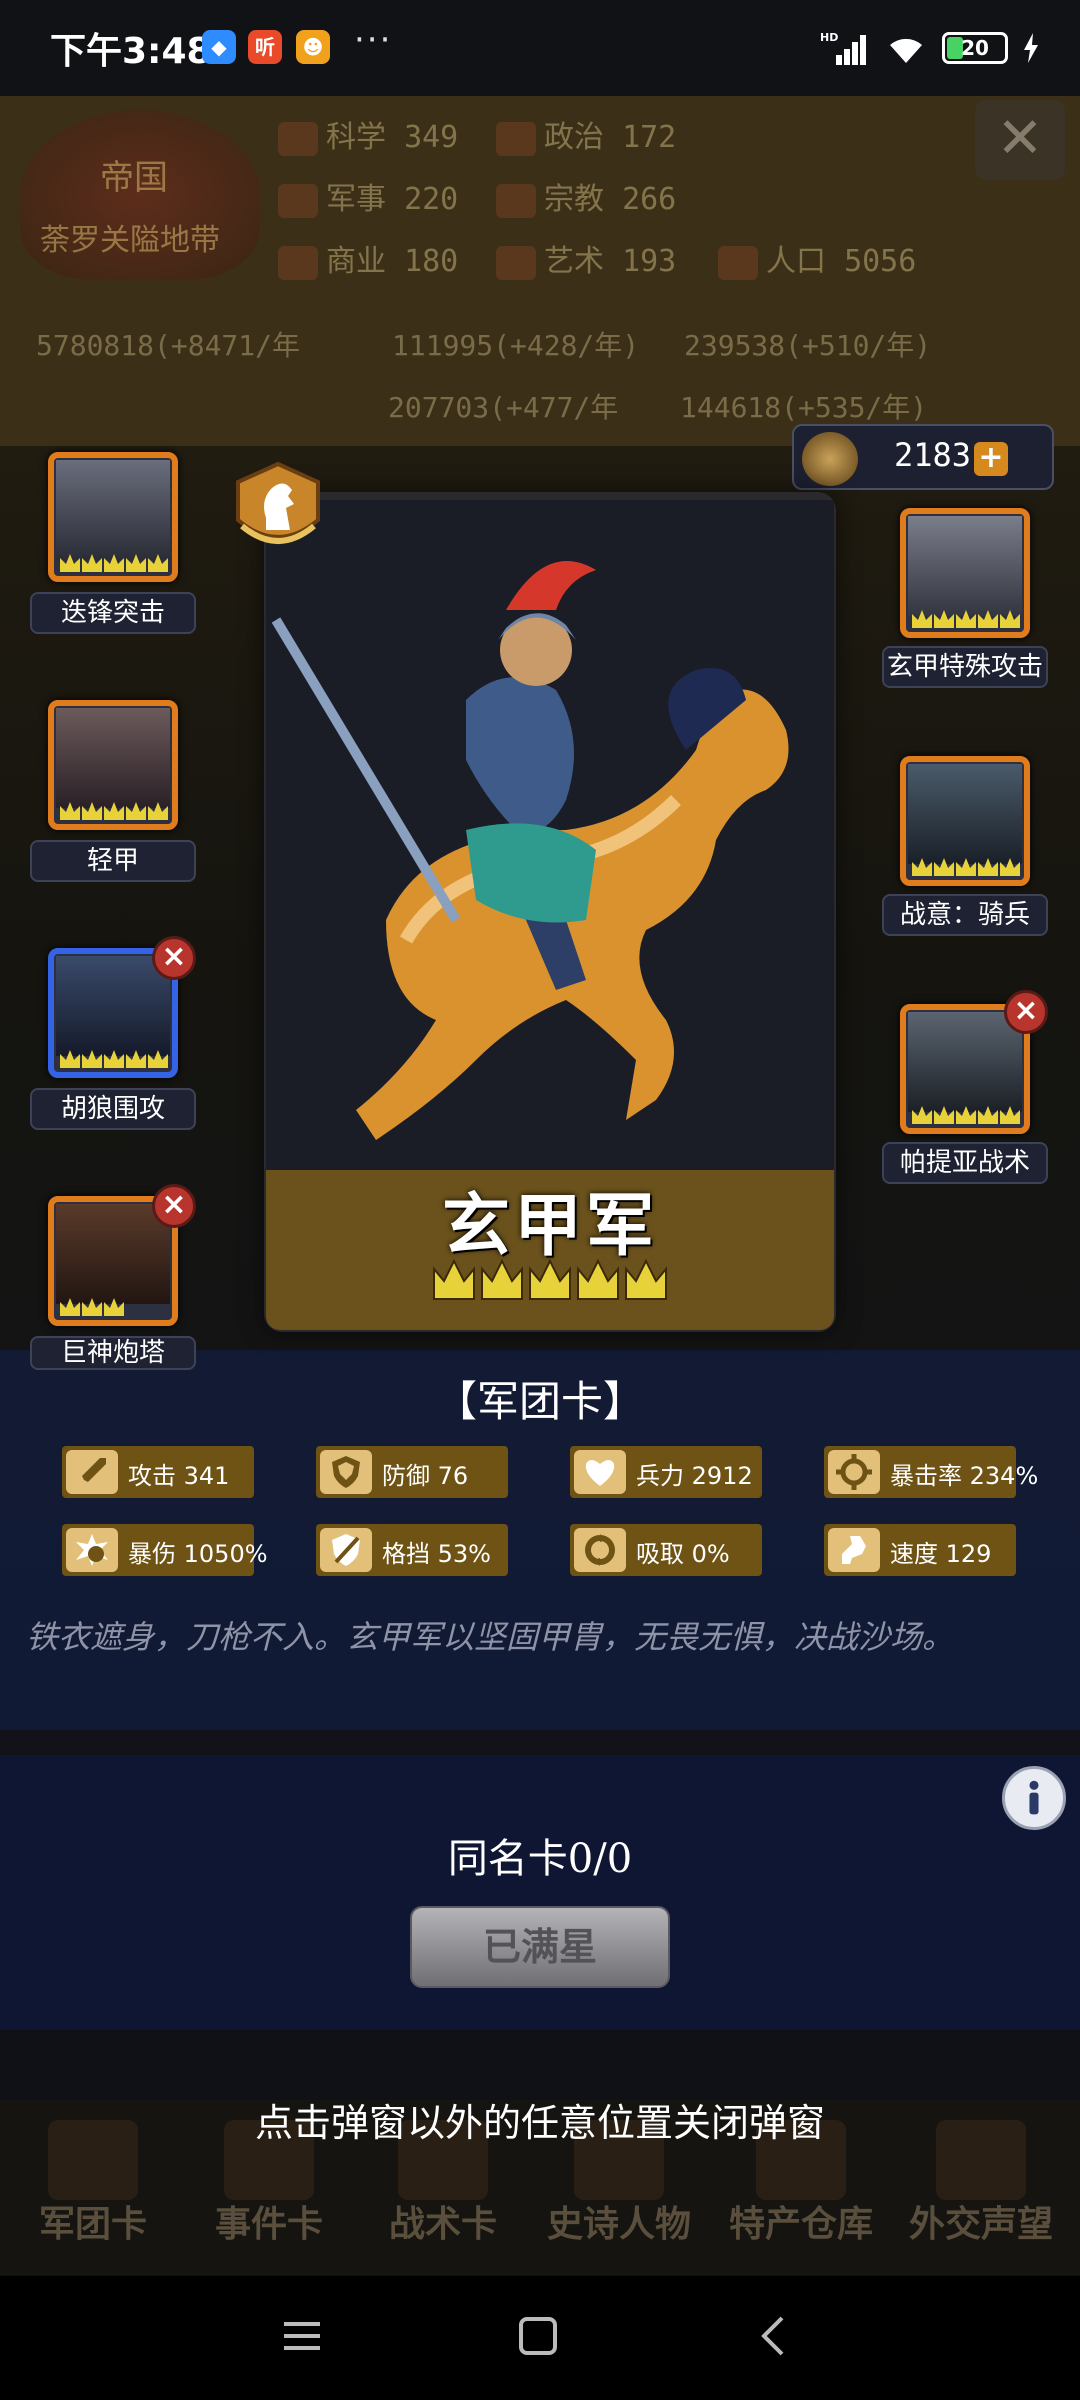 The height and width of the screenshot is (2400, 1080). I want to click on population-icon, so click(738, 262).